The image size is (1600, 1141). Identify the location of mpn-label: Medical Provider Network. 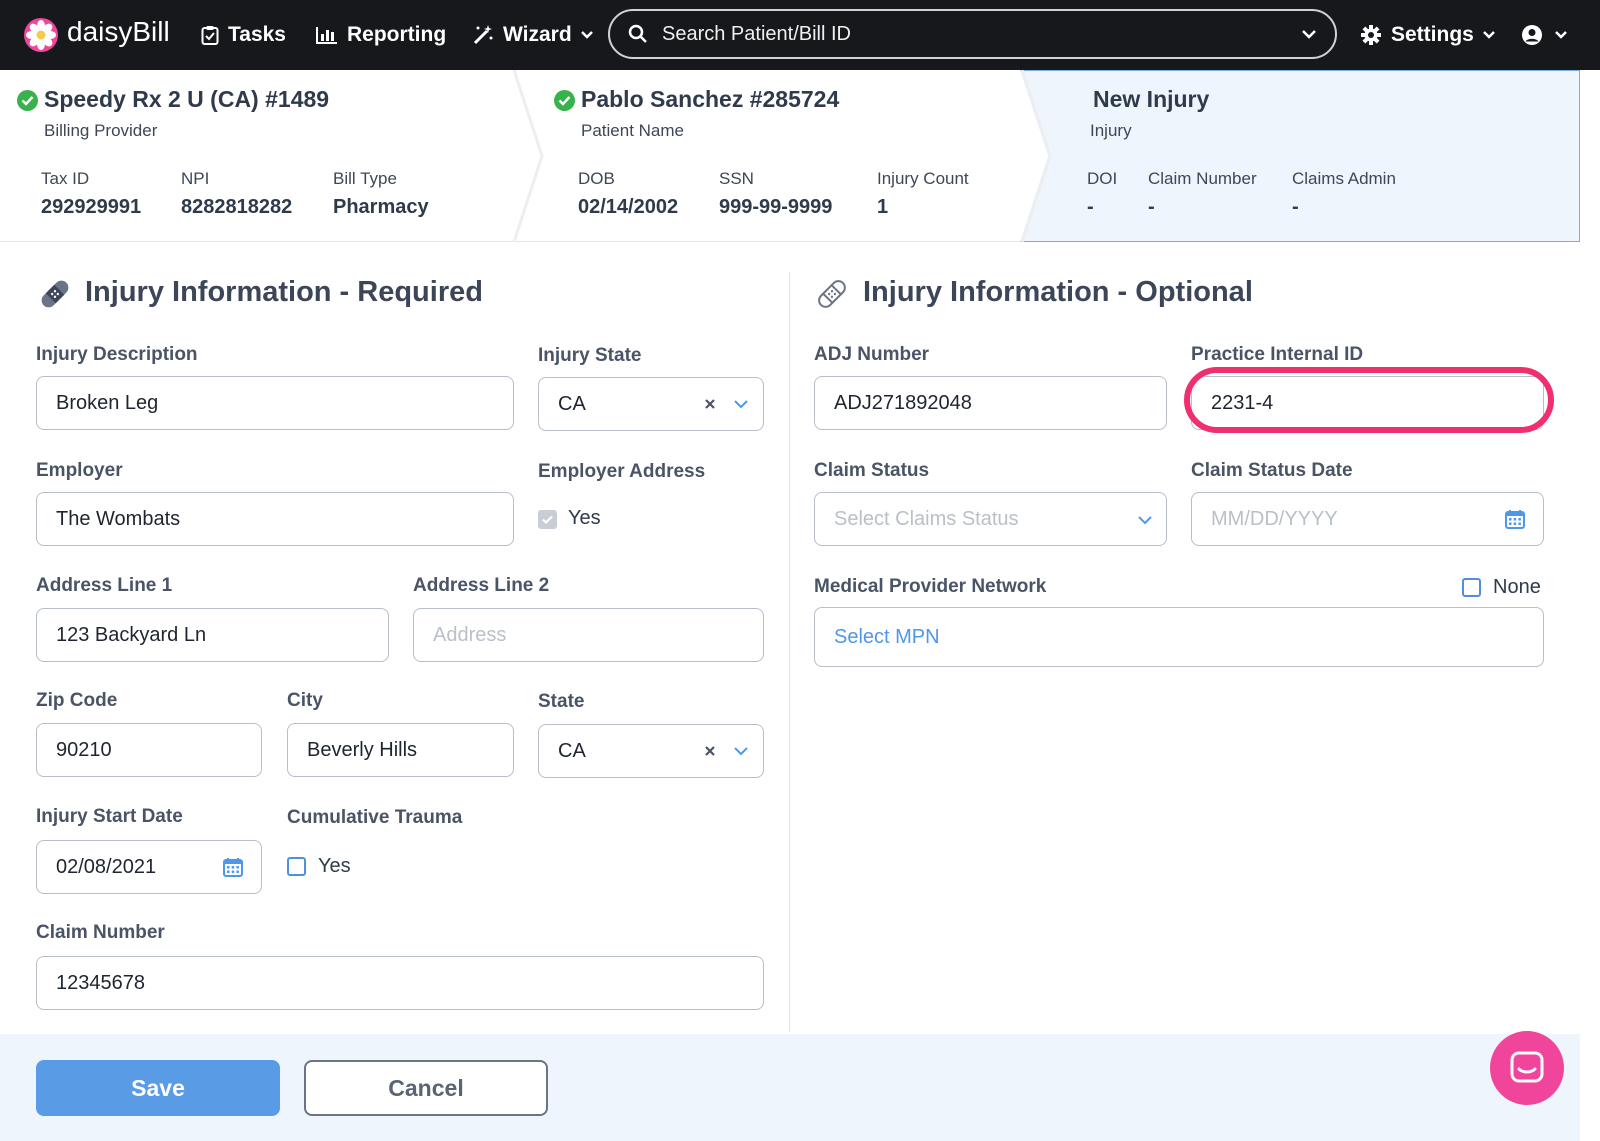
(930, 586).